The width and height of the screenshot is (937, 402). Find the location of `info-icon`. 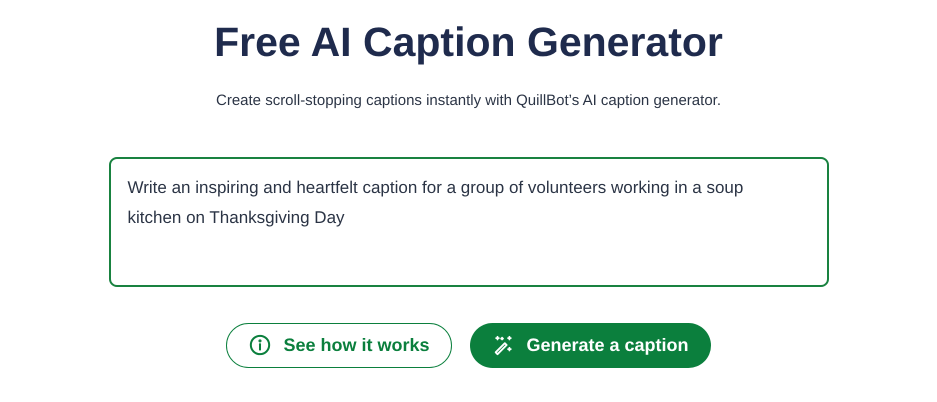

info-icon is located at coordinates (260, 345).